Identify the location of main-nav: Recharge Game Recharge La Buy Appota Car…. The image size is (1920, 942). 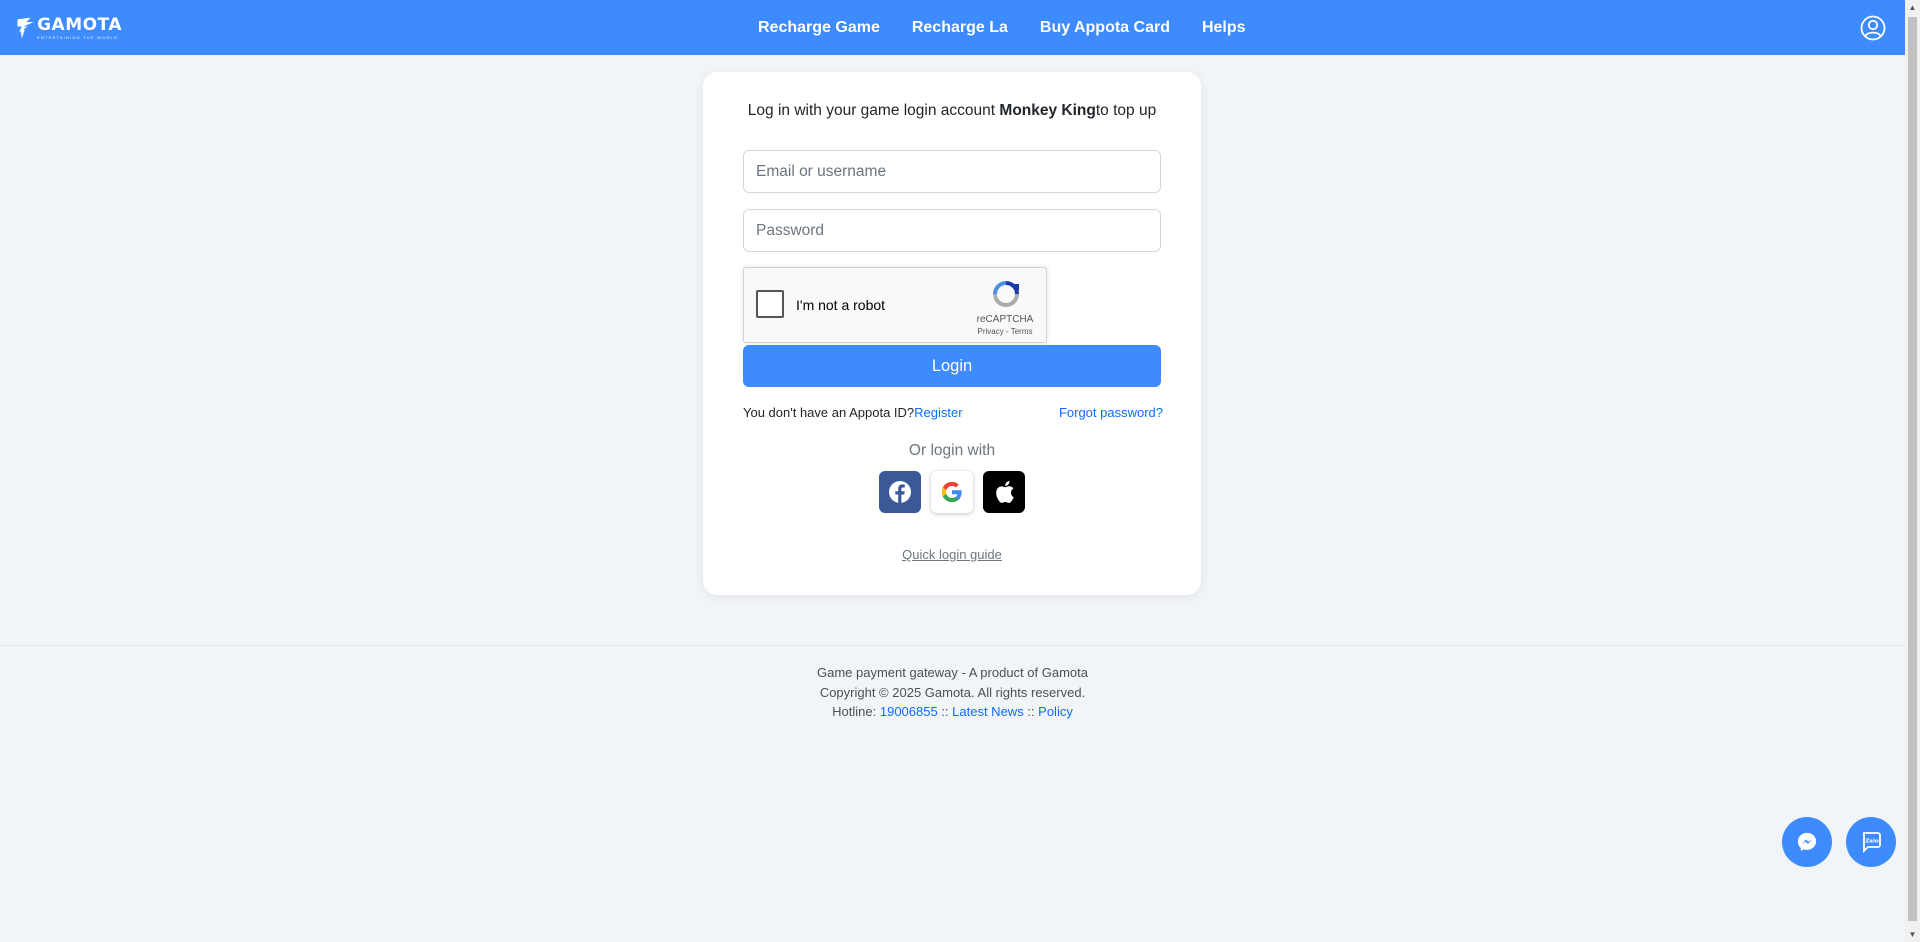
(1002, 27).